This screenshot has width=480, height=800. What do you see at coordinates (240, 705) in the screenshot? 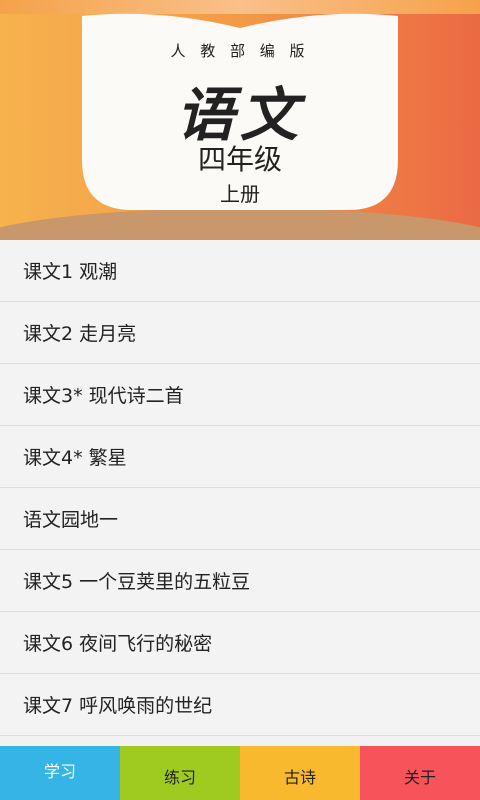
I see `list-item: 课文7 呼风唤雨的世纪` at bounding box center [240, 705].